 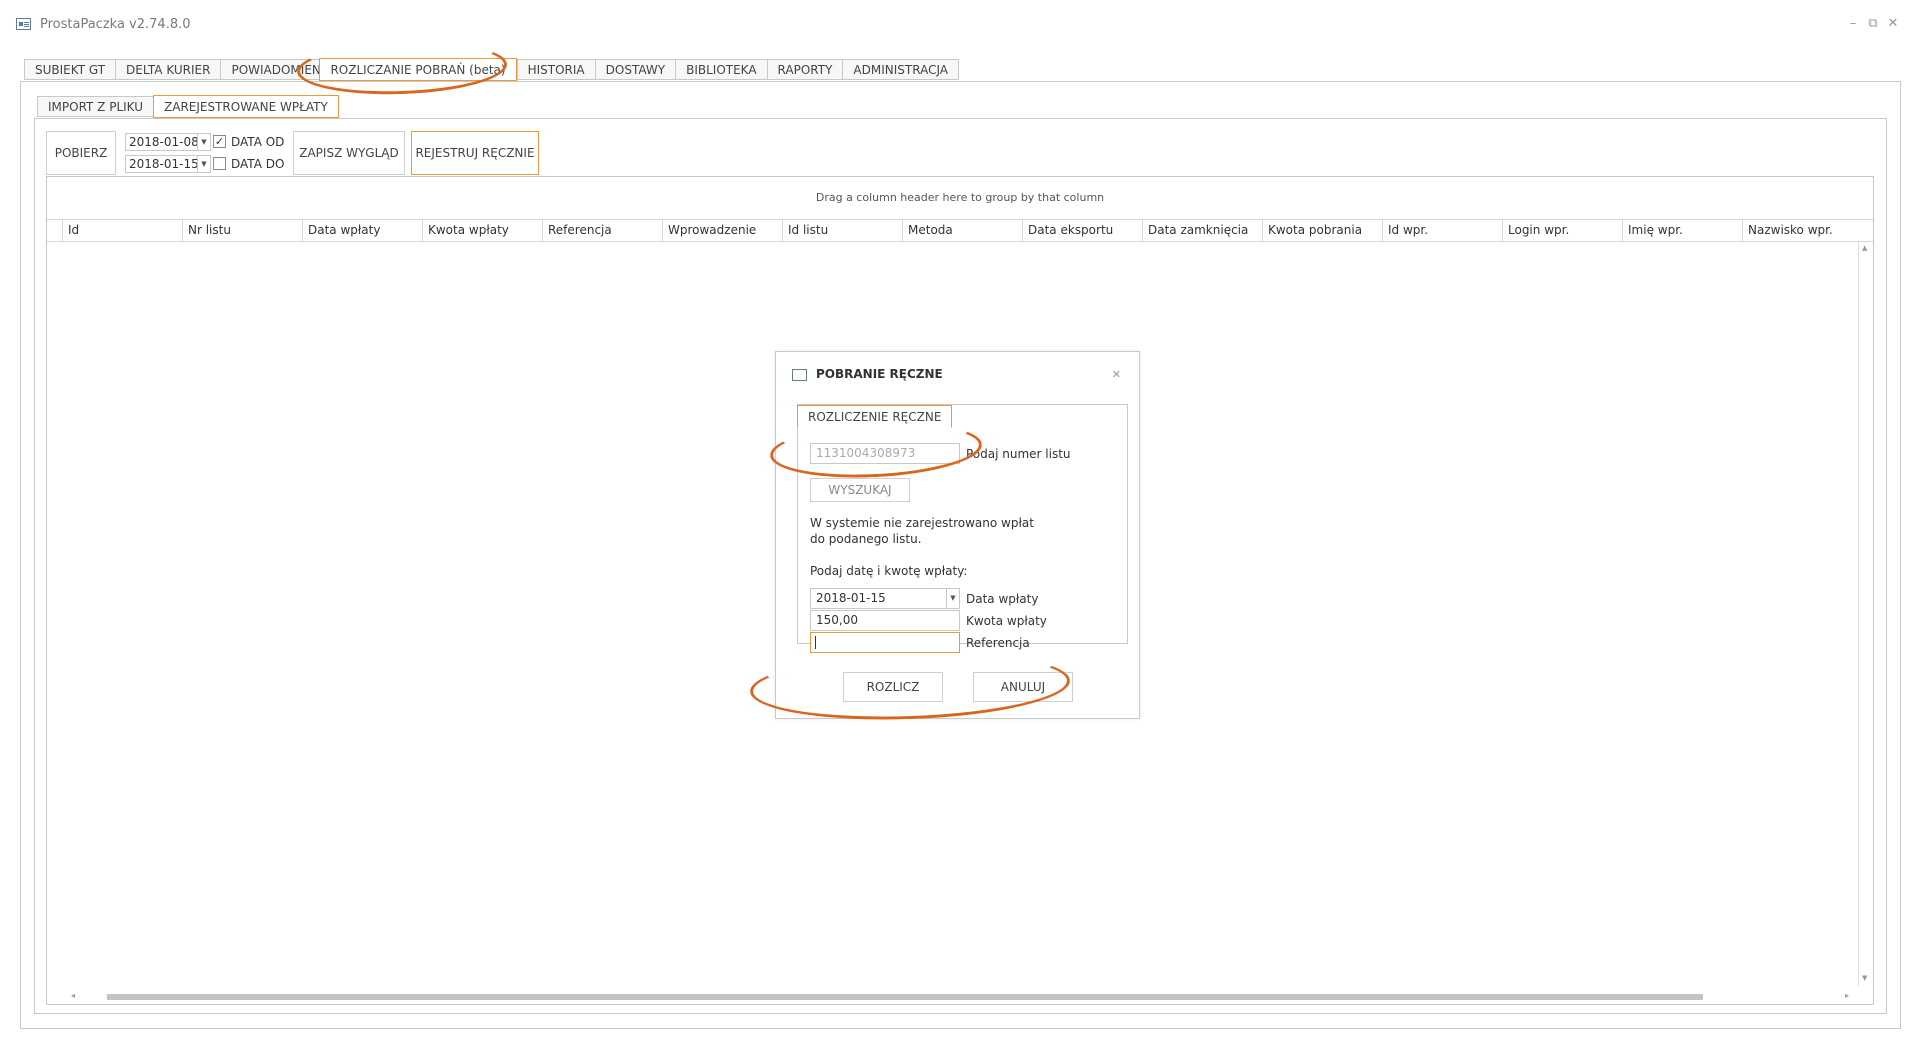 I want to click on numer-listu-label: Podaj numer listu, so click(x=1018, y=454).